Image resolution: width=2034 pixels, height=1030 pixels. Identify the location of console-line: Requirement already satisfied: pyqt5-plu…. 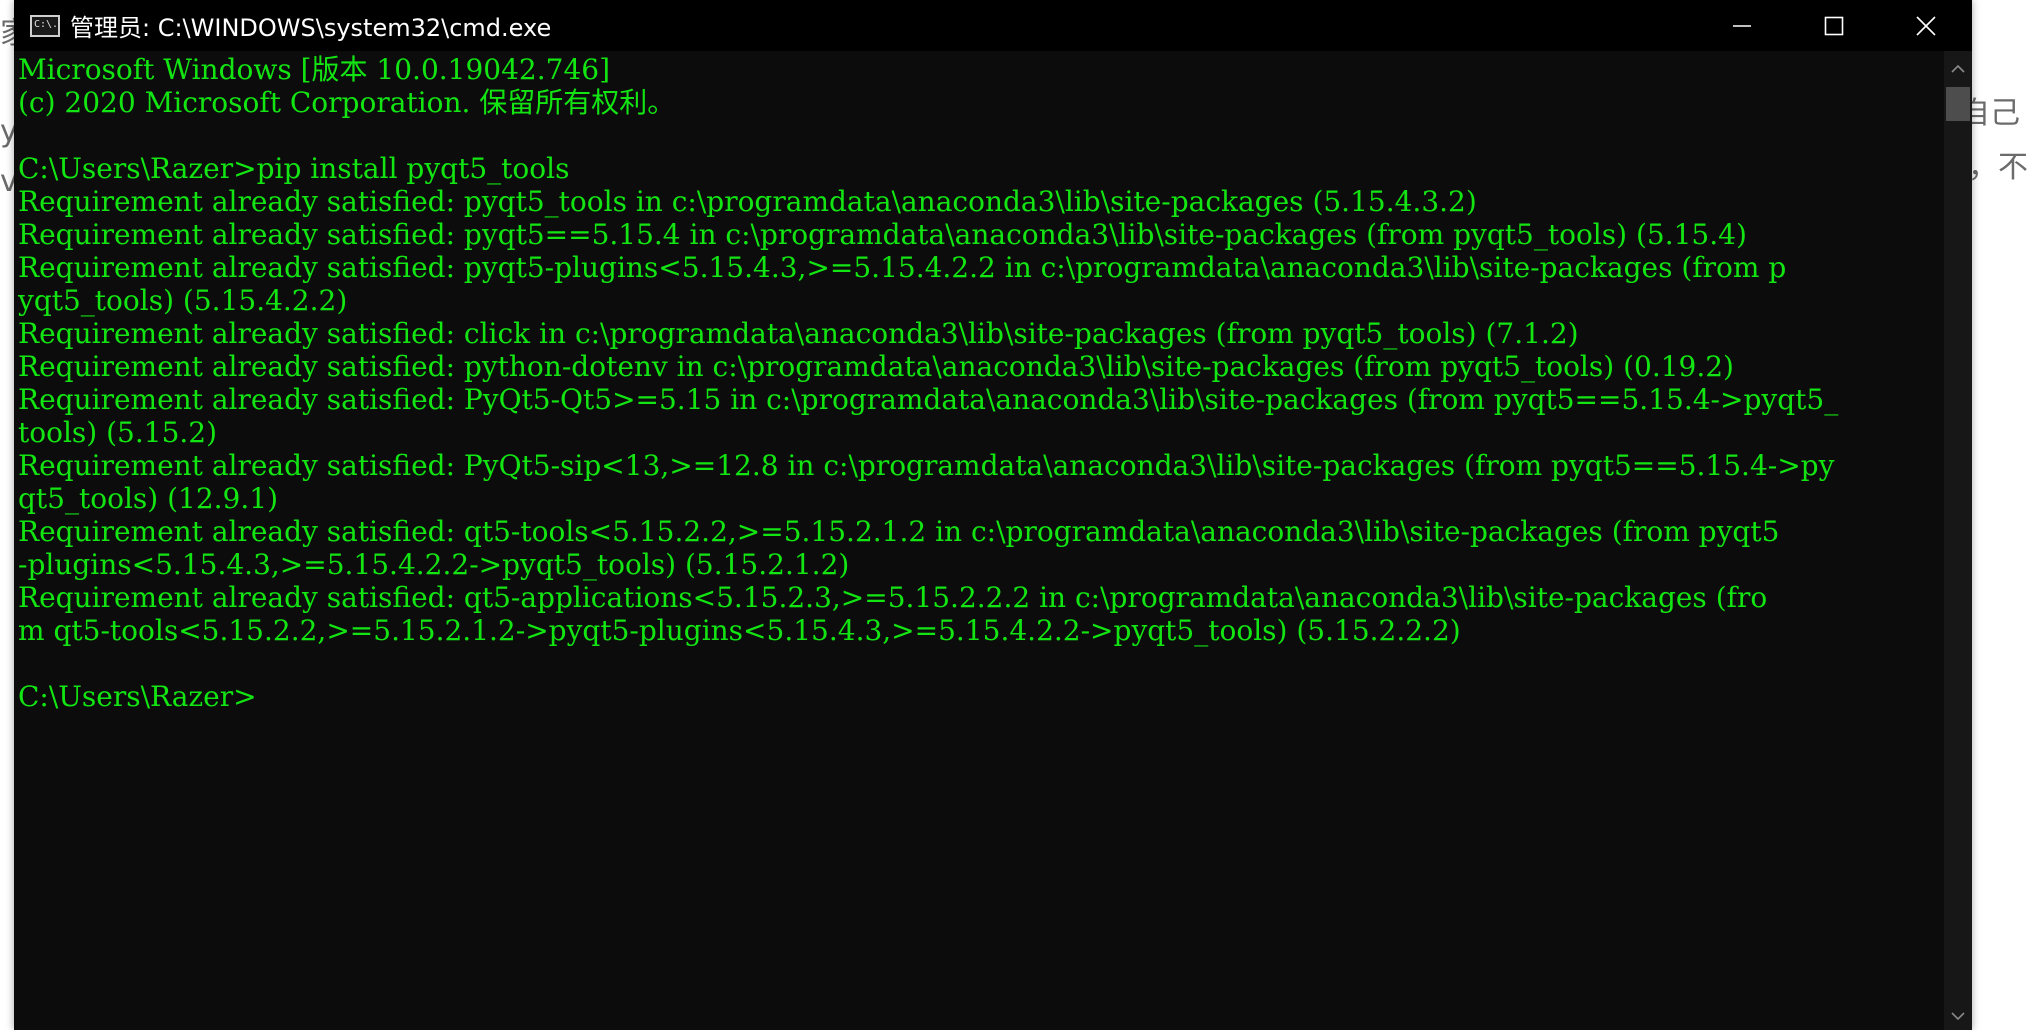
(902, 267).